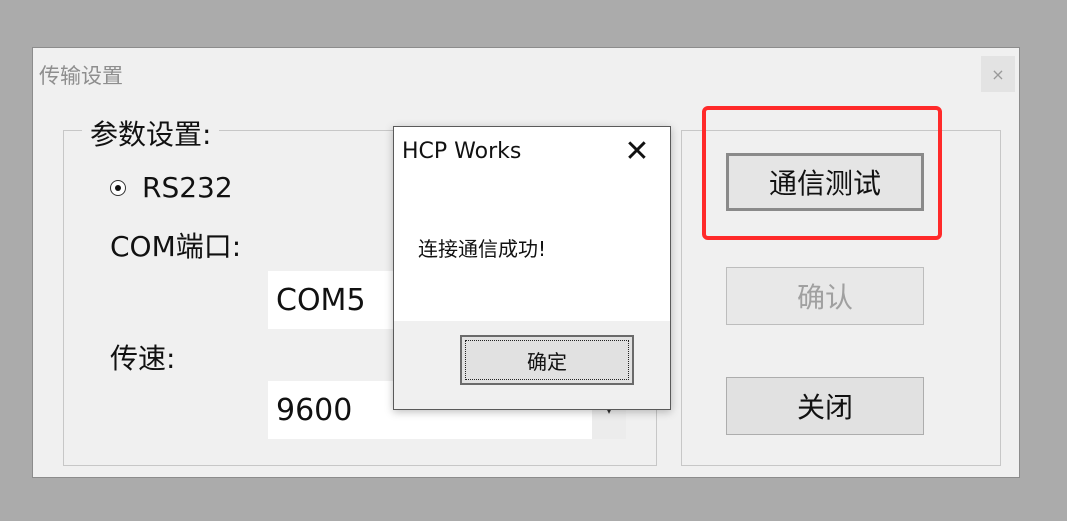 Image resolution: width=1067 pixels, height=521 pixels. I want to click on rs232-radio-option: RS232, so click(171, 187).